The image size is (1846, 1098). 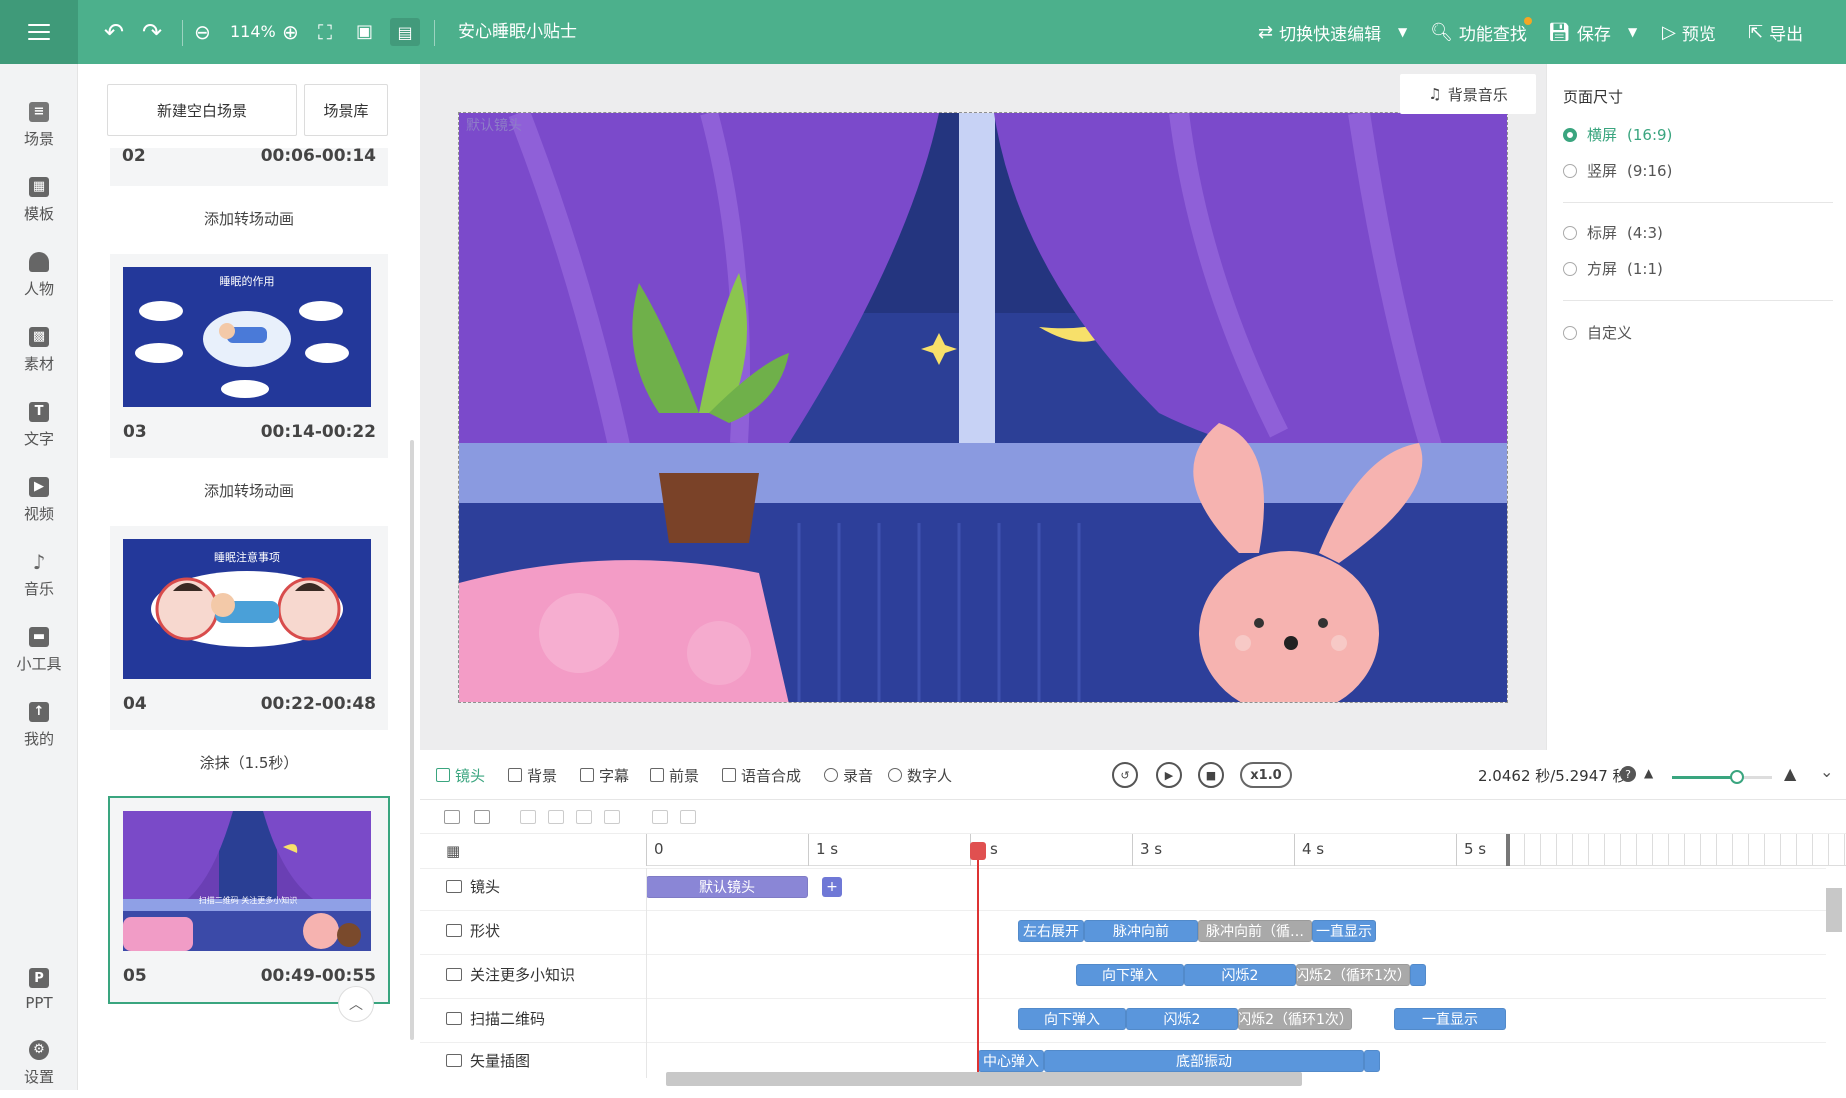 What do you see at coordinates (460, 775) in the screenshot?
I see `tab-lens: 镜头` at bounding box center [460, 775].